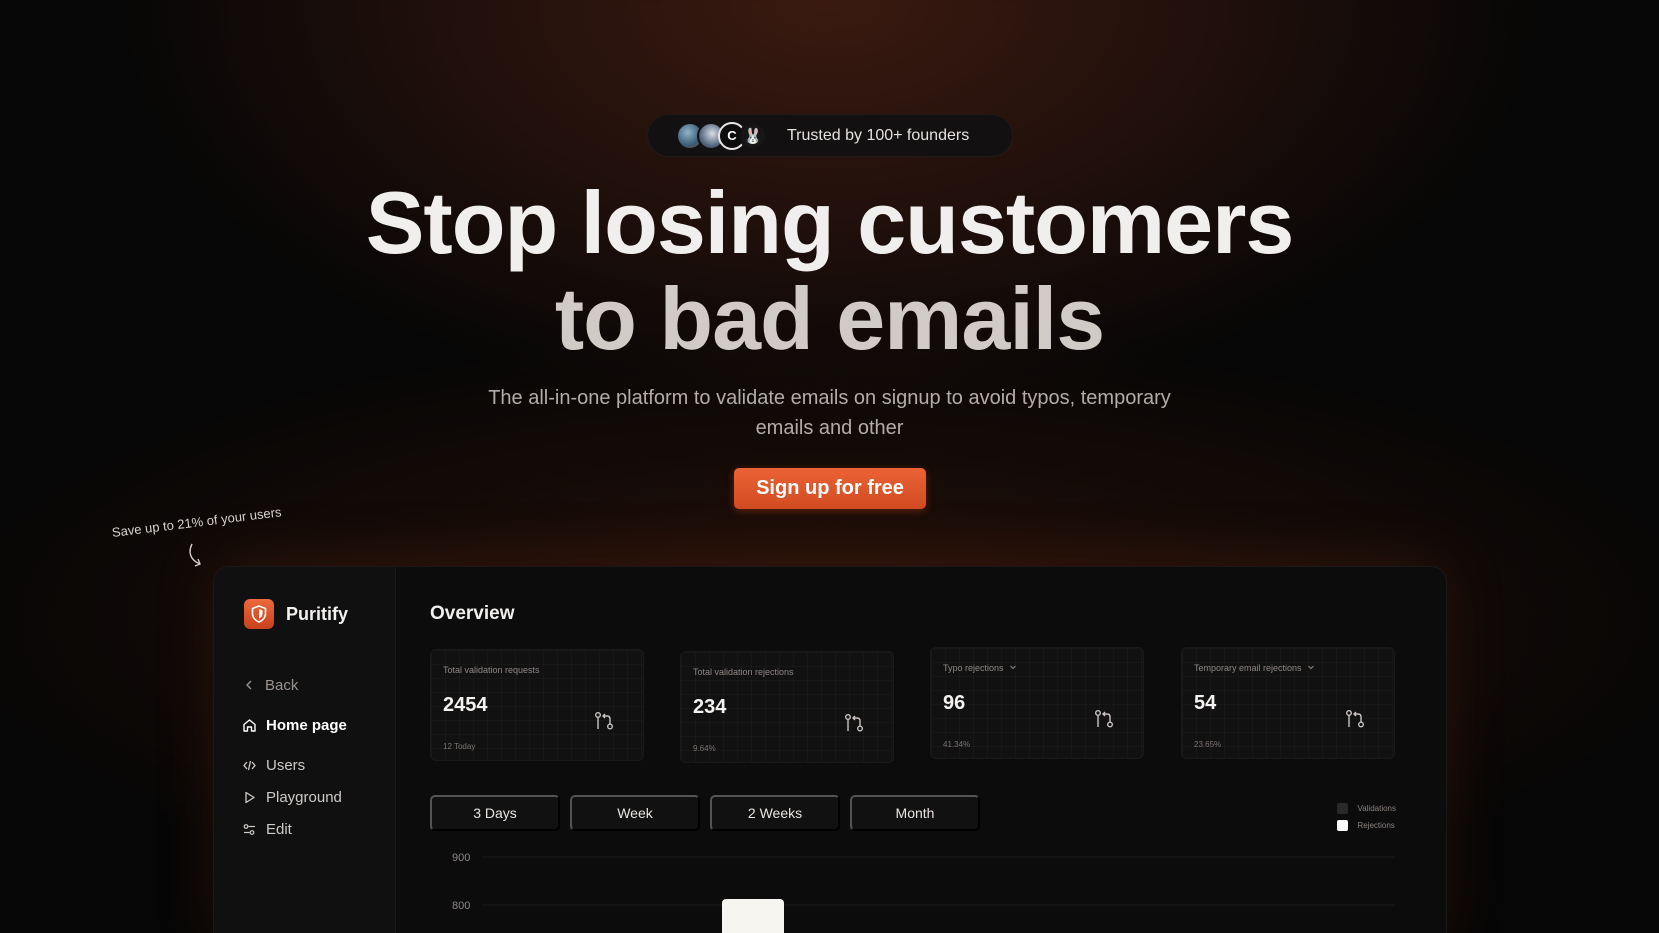 The height and width of the screenshot is (933, 1659). Describe the element at coordinates (461, 906) in the screenshot. I see `y-tick-label: 800` at that location.